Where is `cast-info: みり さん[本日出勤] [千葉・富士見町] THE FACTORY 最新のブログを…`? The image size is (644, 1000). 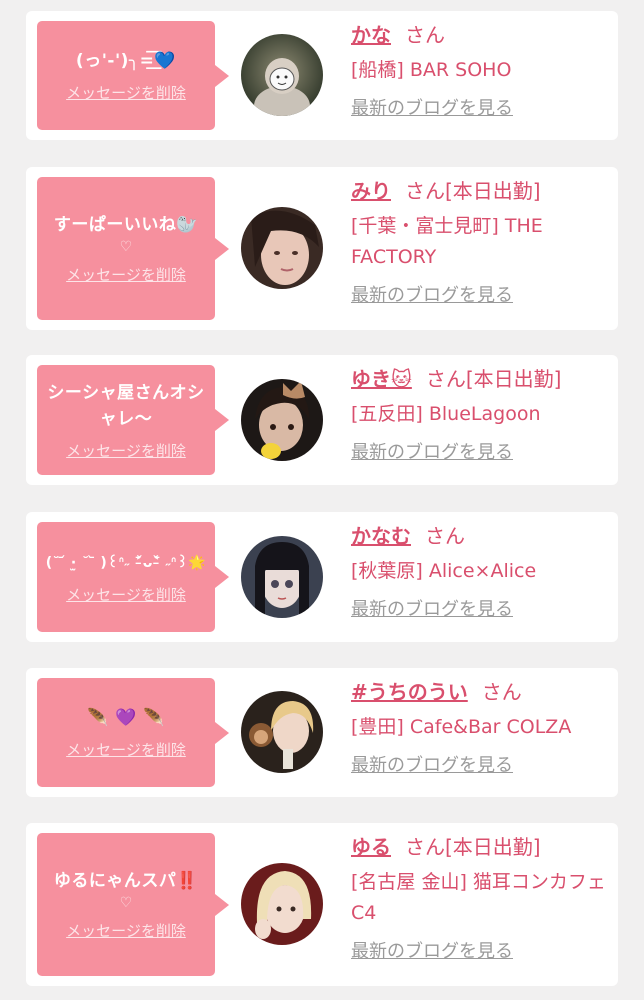 cast-info: みり さん[本日出勤] [千葉・富士見町] THE FACTORY 最新のブログを… is located at coordinates (478, 242).